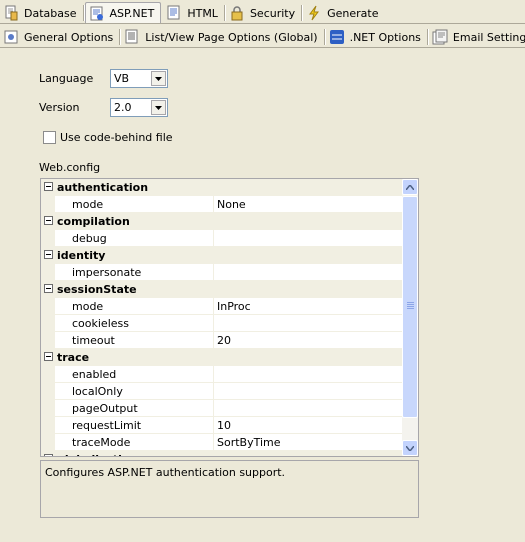  Describe the element at coordinates (173, 12) in the screenshot. I see `html-page-icon` at that location.